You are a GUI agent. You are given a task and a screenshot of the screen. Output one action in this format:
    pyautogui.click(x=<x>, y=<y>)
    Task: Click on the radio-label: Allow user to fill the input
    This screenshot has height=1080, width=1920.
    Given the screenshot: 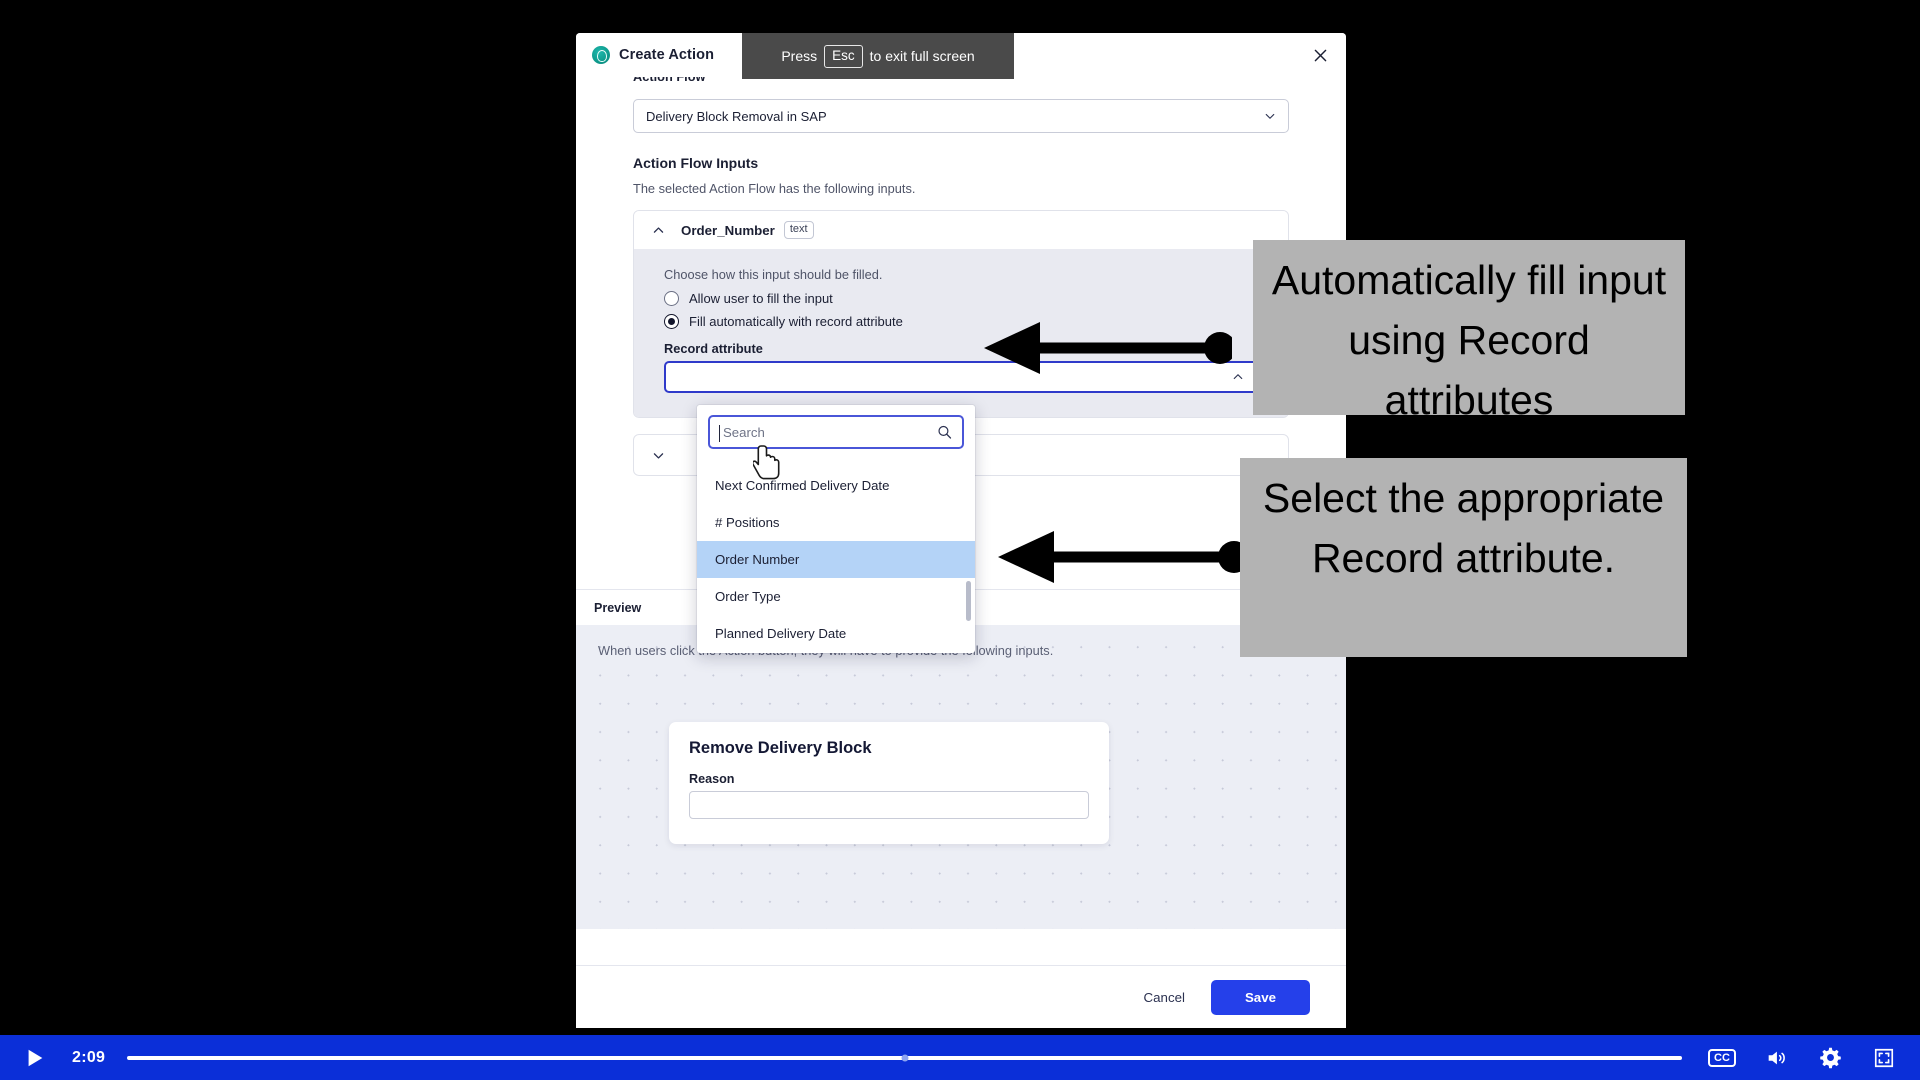 What is the action you would take?
    pyautogui.click(x=761, y=298)
    